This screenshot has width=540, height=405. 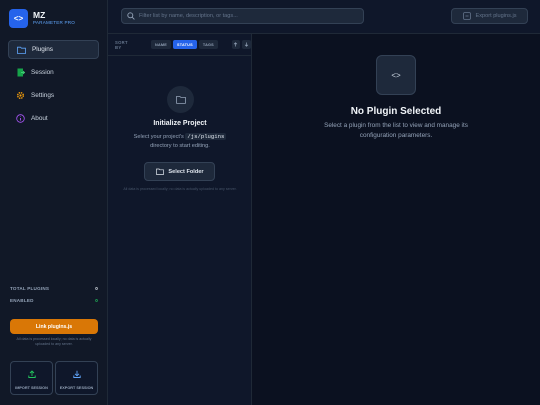 What do you see at coordinates (396, 111) in the screenshot?
I see `no-plugin-title: No Plugin Selected` at bounding box center [396, 111].